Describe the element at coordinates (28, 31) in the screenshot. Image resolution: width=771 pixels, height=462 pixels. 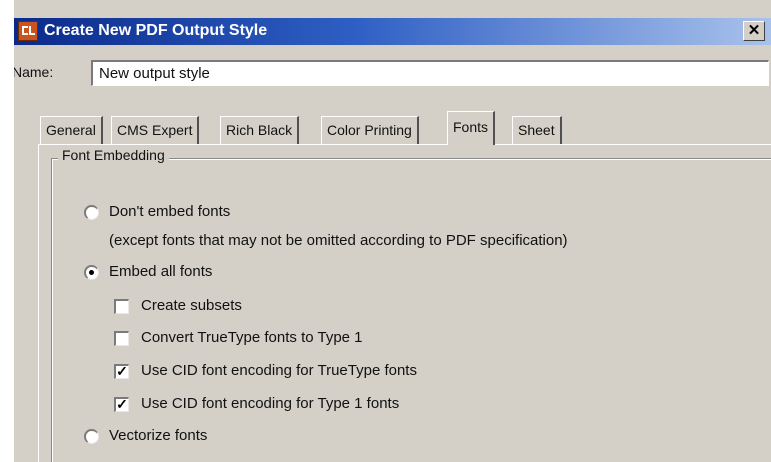
I see `app-icon` at that location.